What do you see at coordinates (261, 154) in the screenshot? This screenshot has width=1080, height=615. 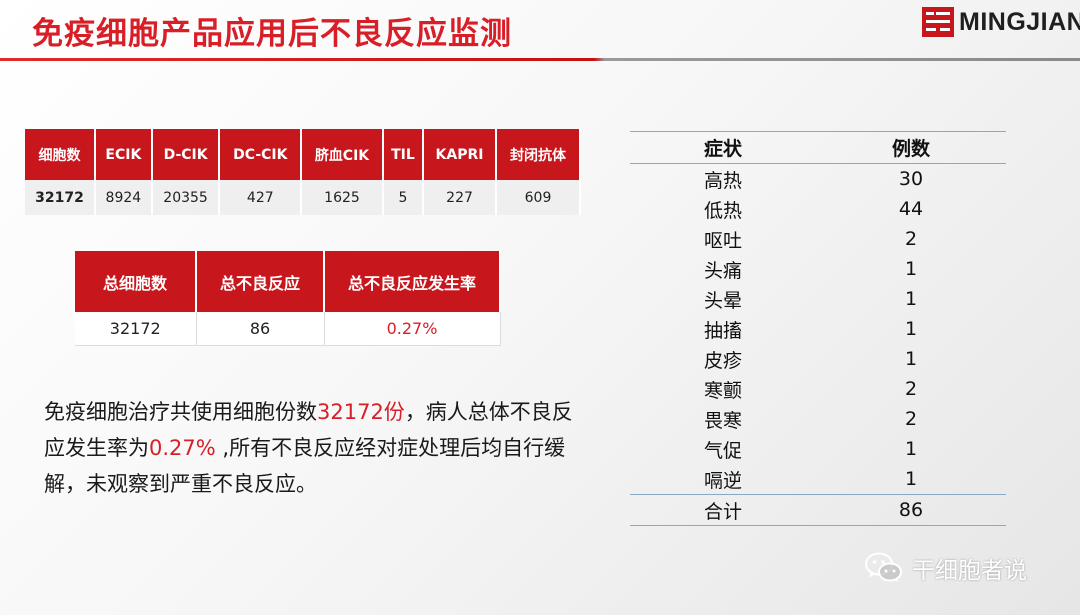 I see `header-cell: DC-CIK` at bounding box center [261, 154].